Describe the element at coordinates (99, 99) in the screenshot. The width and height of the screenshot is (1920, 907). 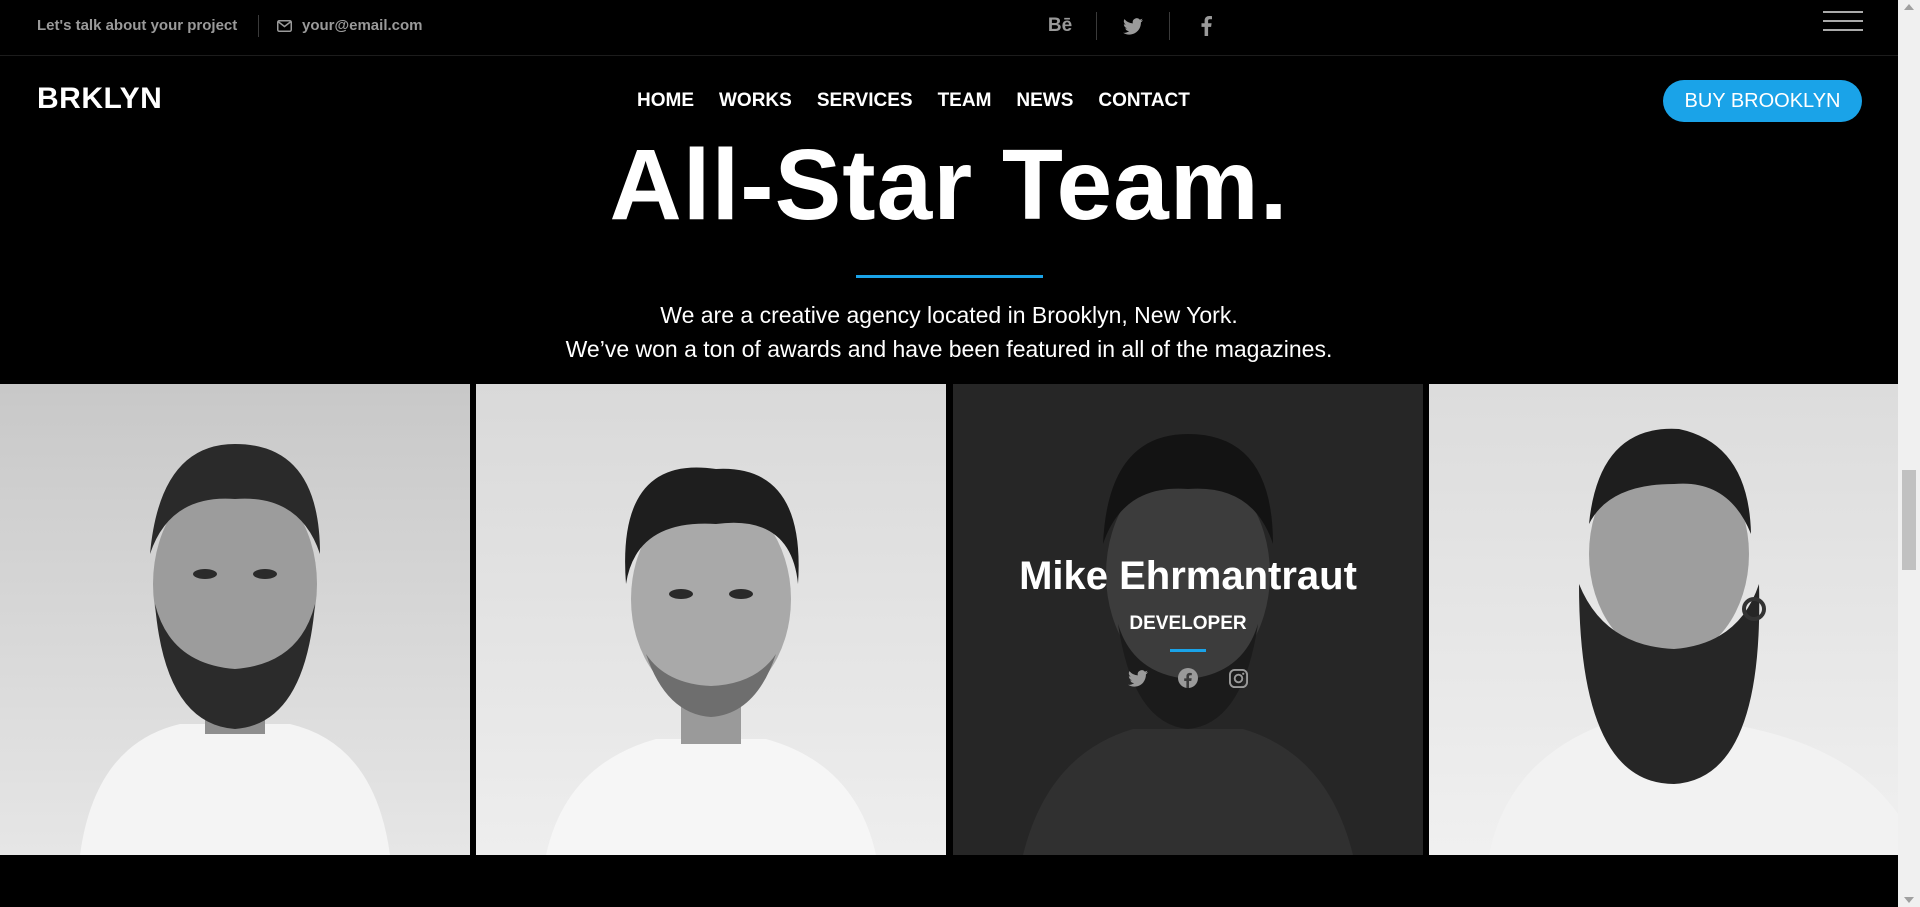
I see `logo: BRKLYN` at that location.